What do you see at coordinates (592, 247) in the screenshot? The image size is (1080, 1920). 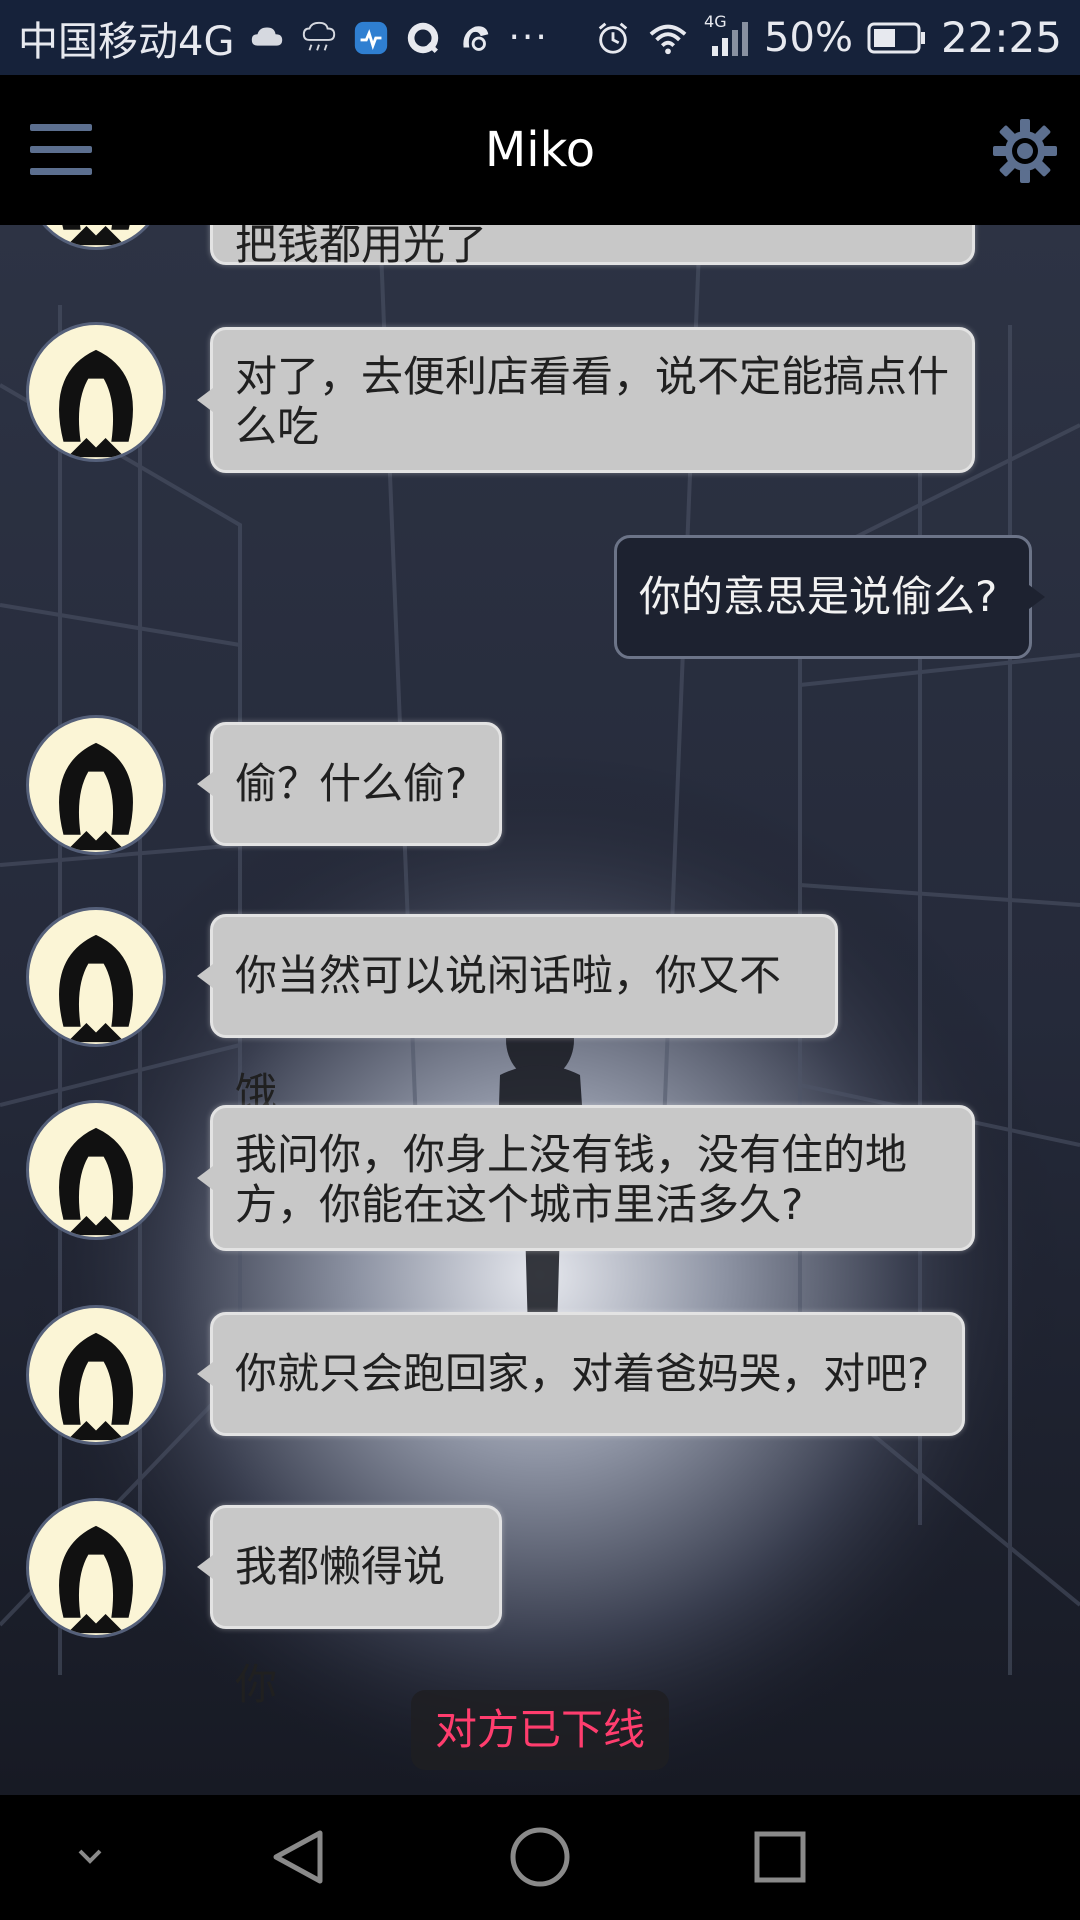 I see `message-bubble-incoming: 把钱都用光了` at bounding box center [592, 247].